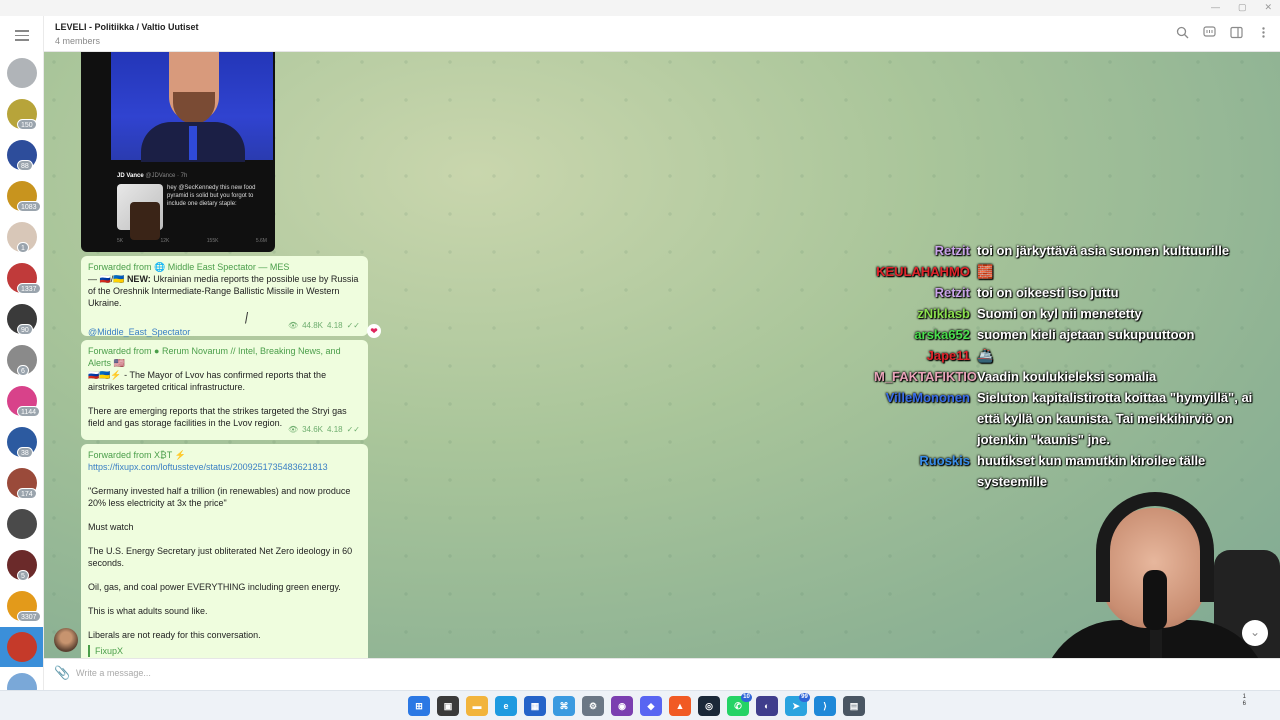 The height and width of the screenshot is (720, 1280). I want to click on close-button: ✕, so click(1268, 7).